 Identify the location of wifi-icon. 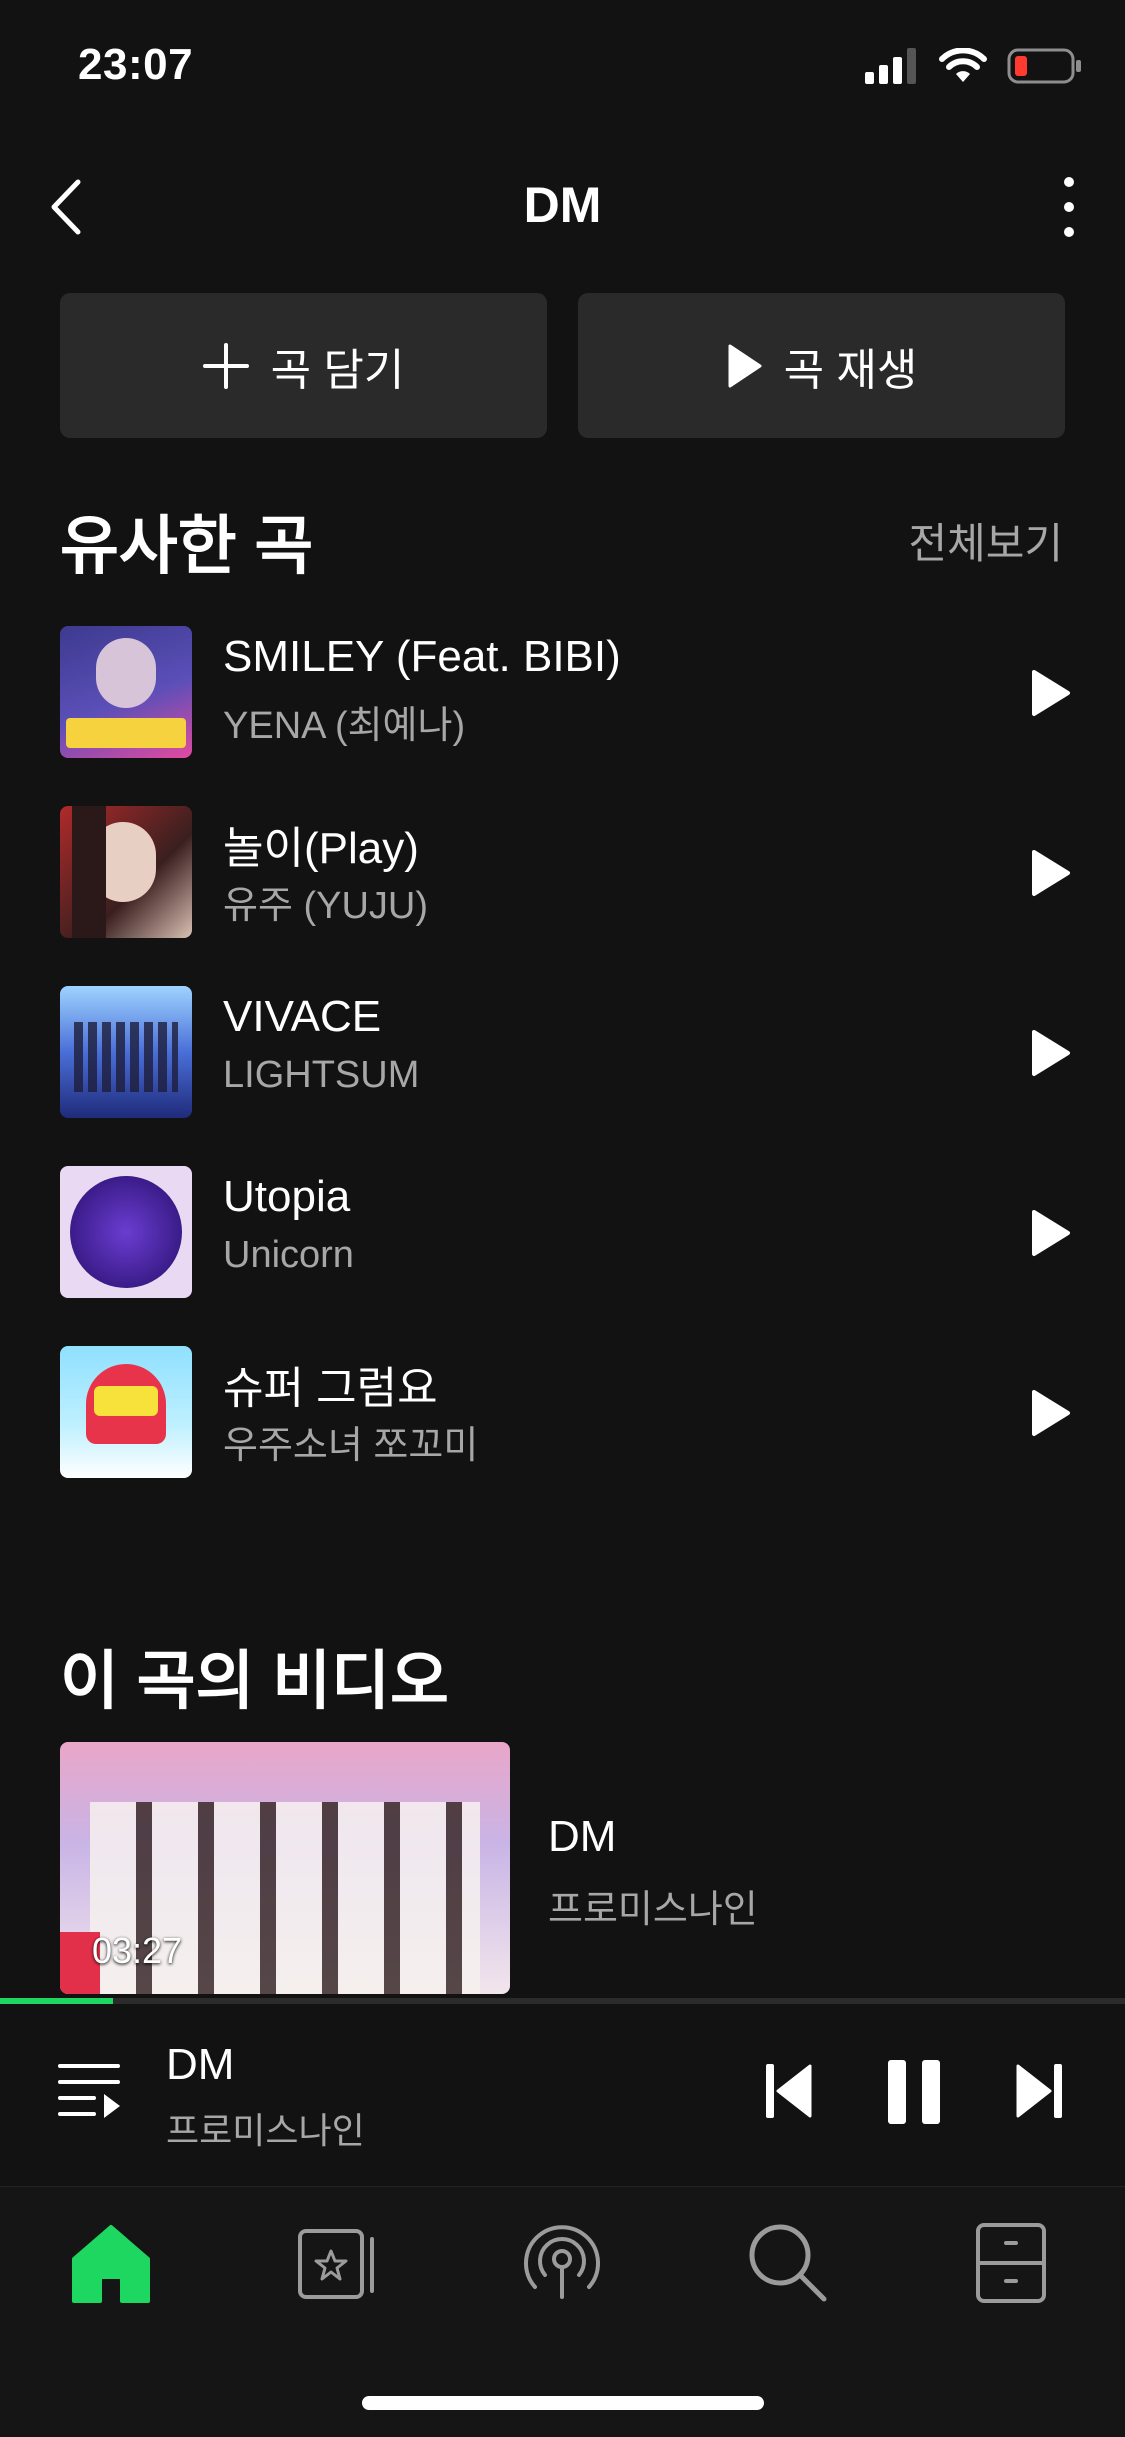
(963, 65).